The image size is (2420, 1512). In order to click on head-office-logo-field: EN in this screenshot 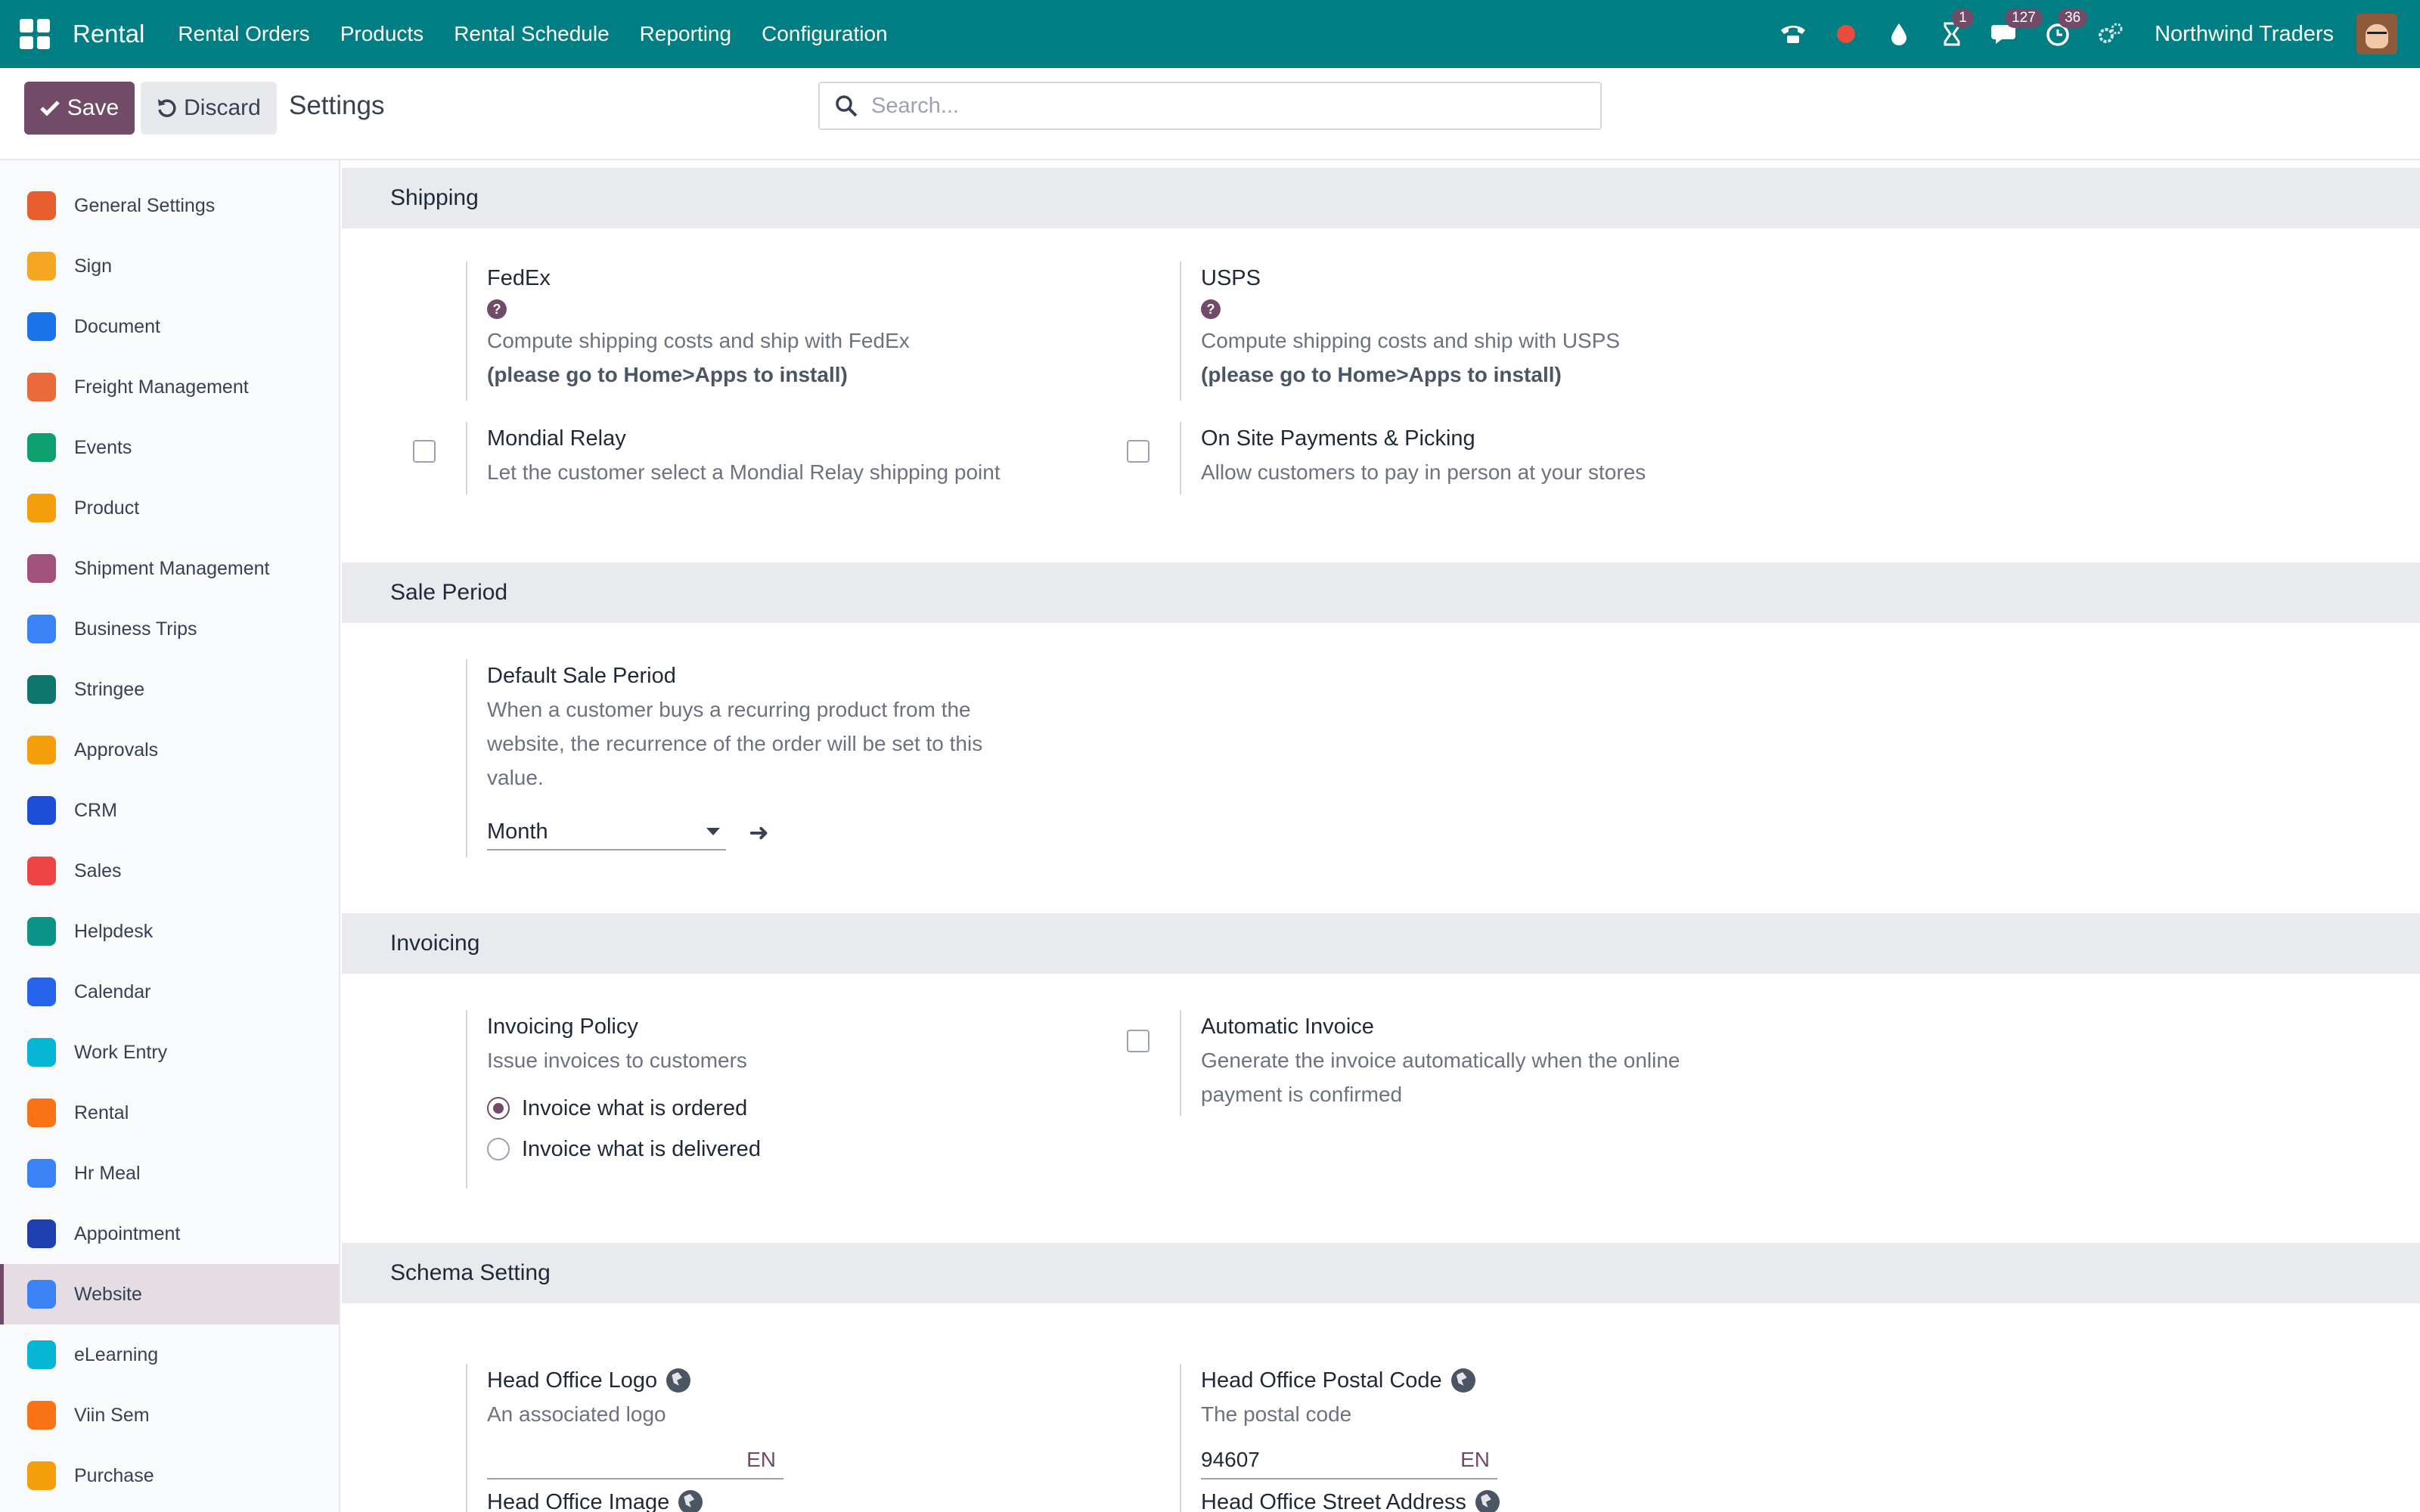, I will do `click(635, 1460)`.